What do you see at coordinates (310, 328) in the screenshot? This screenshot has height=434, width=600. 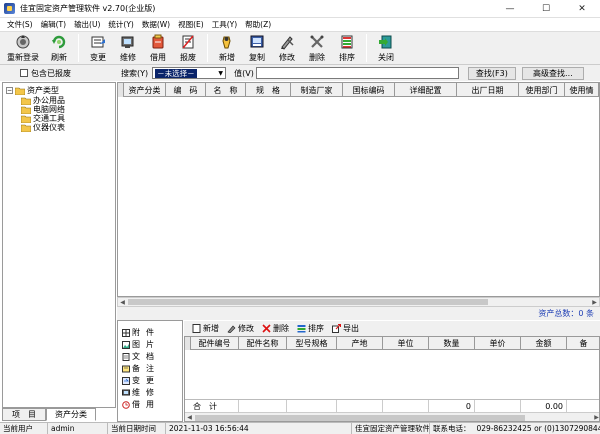 I see `parts-sort-button: 排序` at bounding box center [310, 328].